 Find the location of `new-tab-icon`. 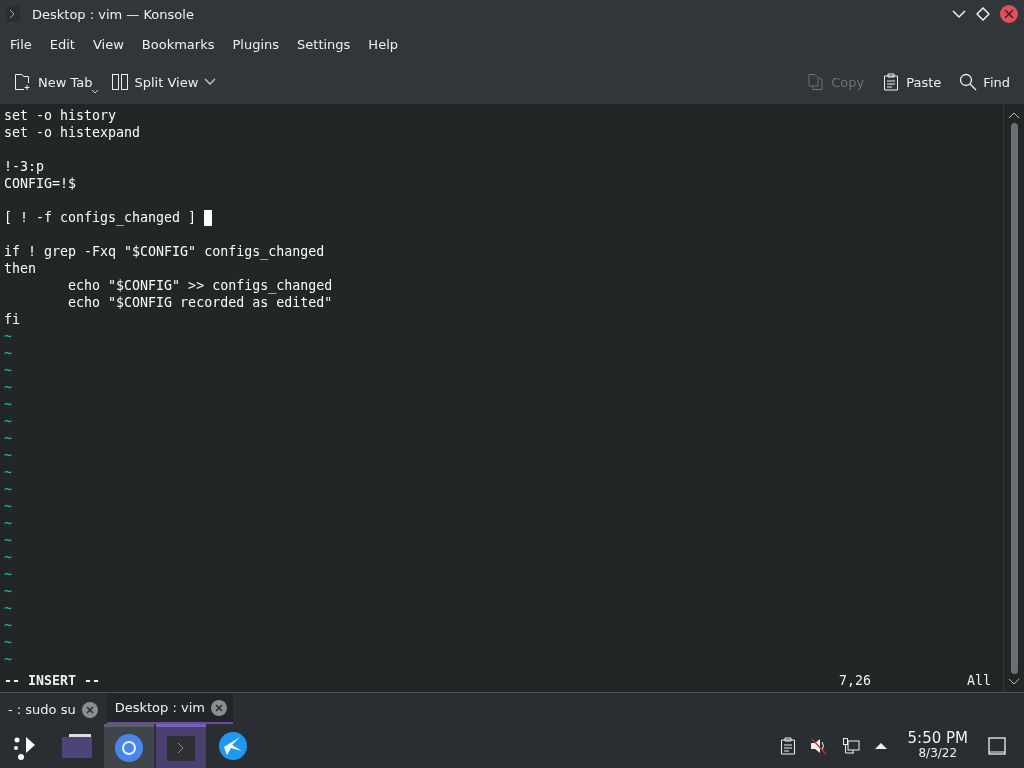

new-tab-icon is located at coordinates (23, 82).